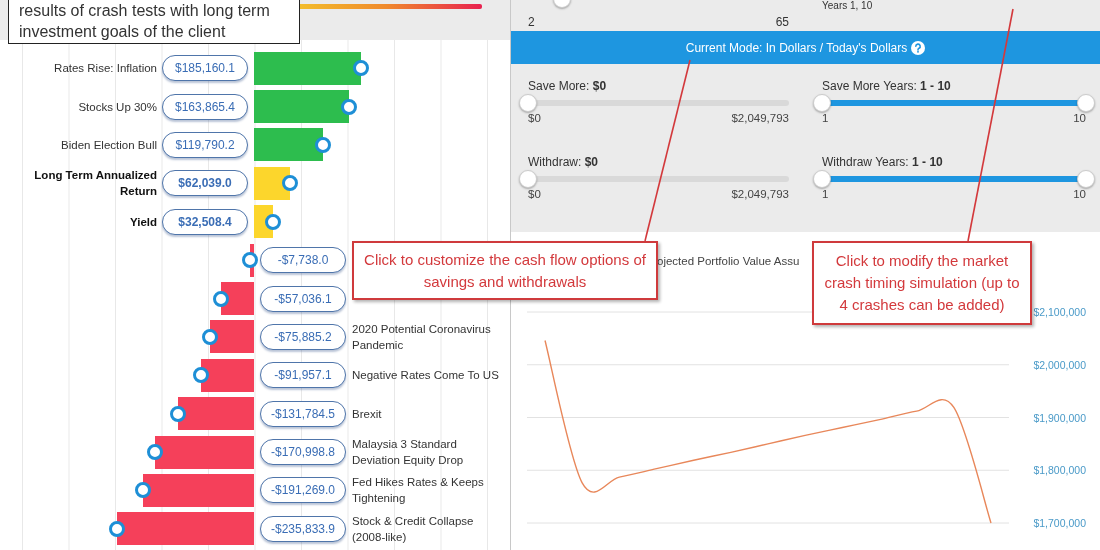 This screenshot has height=550, width=1100. What do you see at coordinates (303, 452) in the screenshot?
I see `amount-pill: -$170,998.8` at bounding box center [303, 452].